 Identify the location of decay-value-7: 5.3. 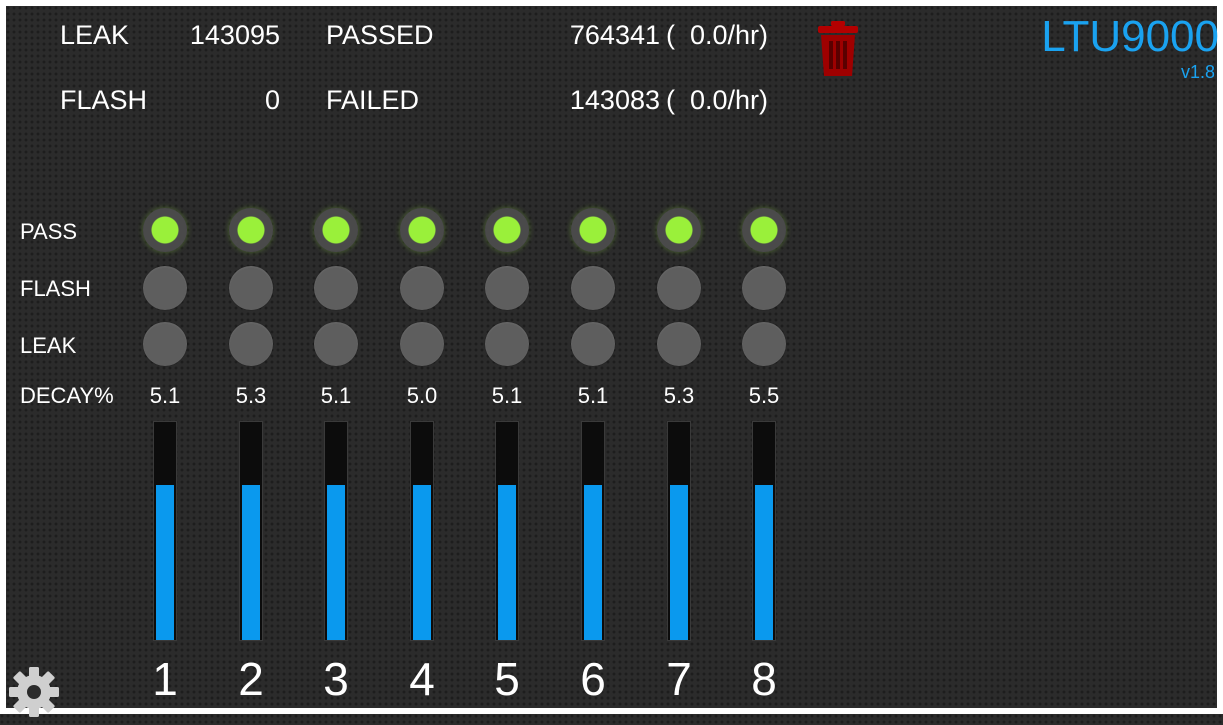
(679, 395).